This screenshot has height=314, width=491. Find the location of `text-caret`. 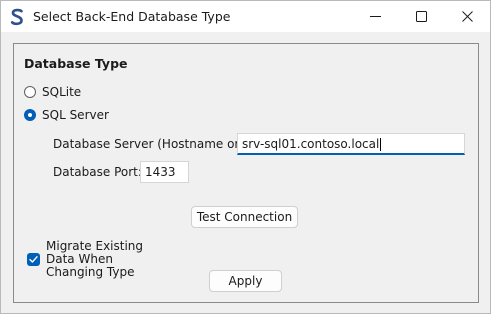

text-caret is located at coordinates (381, 144).